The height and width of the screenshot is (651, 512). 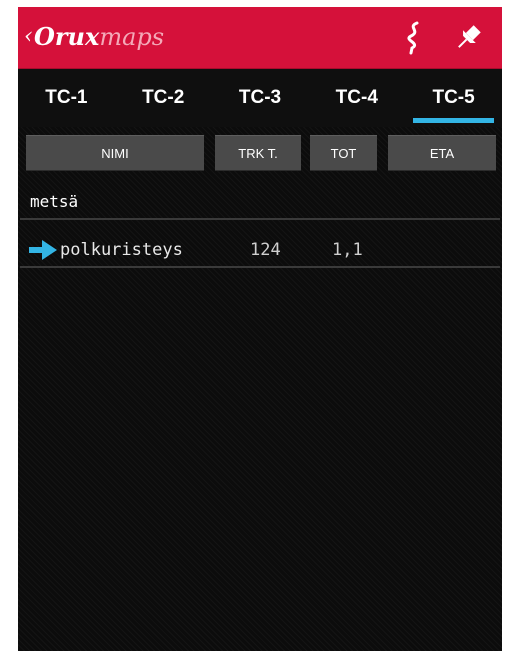 I want to click on route-button, so click(x=414, y=38).